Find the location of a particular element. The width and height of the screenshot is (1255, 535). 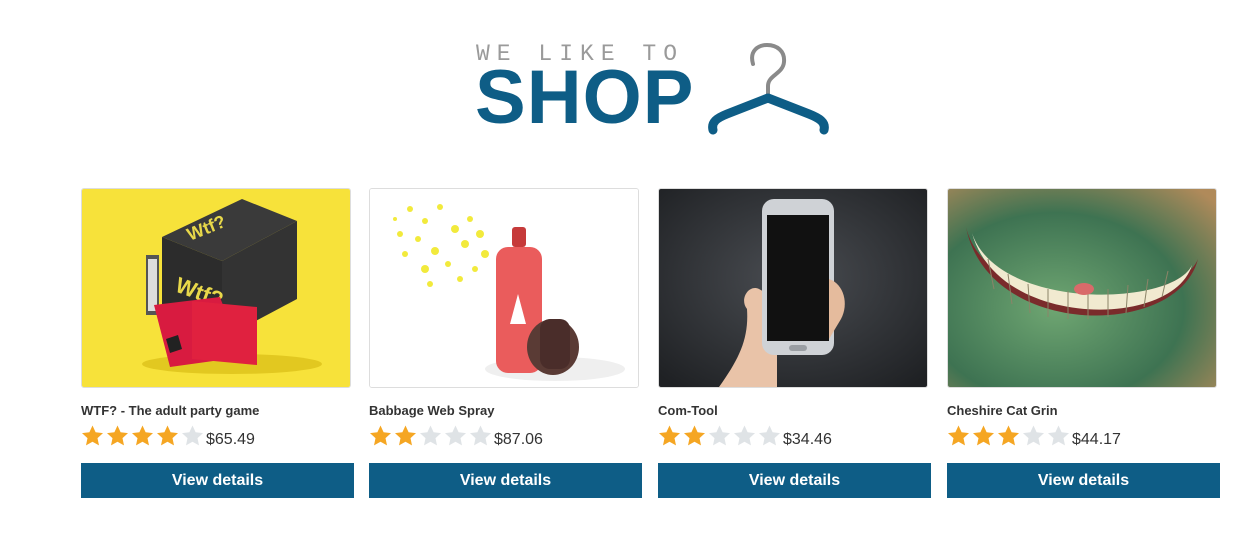

hanger-icon is located at coordinates (768, 88).